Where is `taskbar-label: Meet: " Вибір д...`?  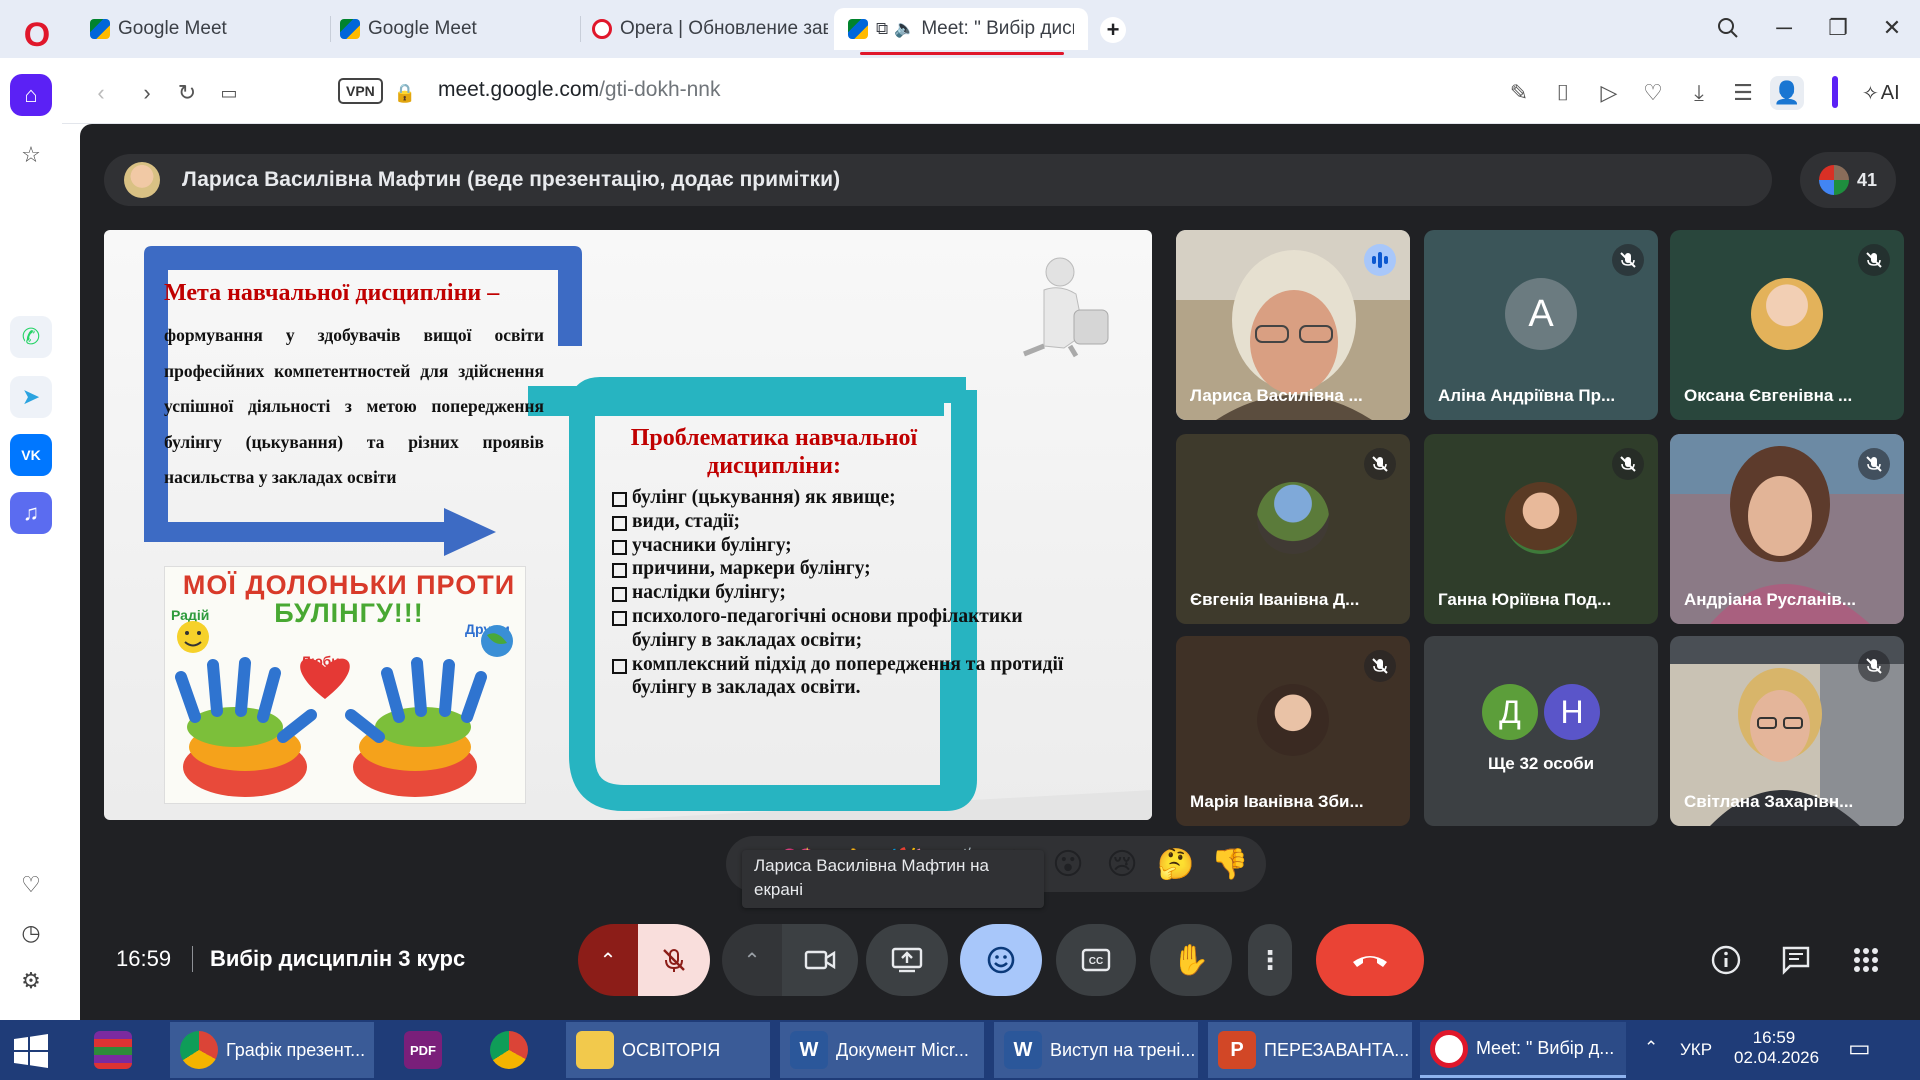
taskbar-label: Meet: " Вибір д... is located at coordinates (1545, 1048).